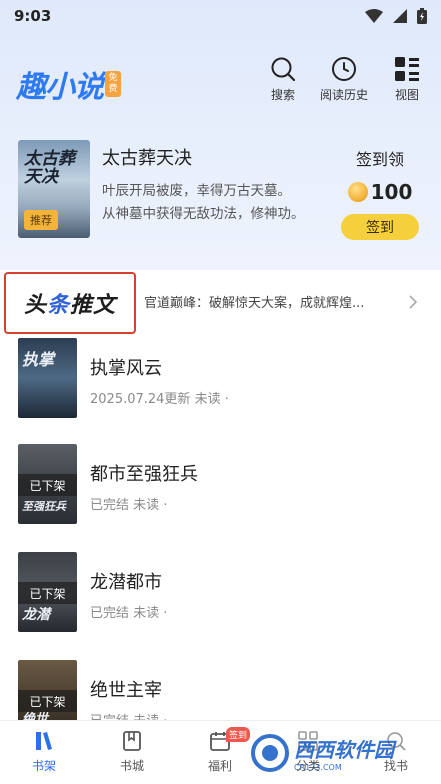 This screenshot has width=441, height=784. Describe the element at coordinates (406, 95) in the screenshot. I see `view-label: 视图` at that location.